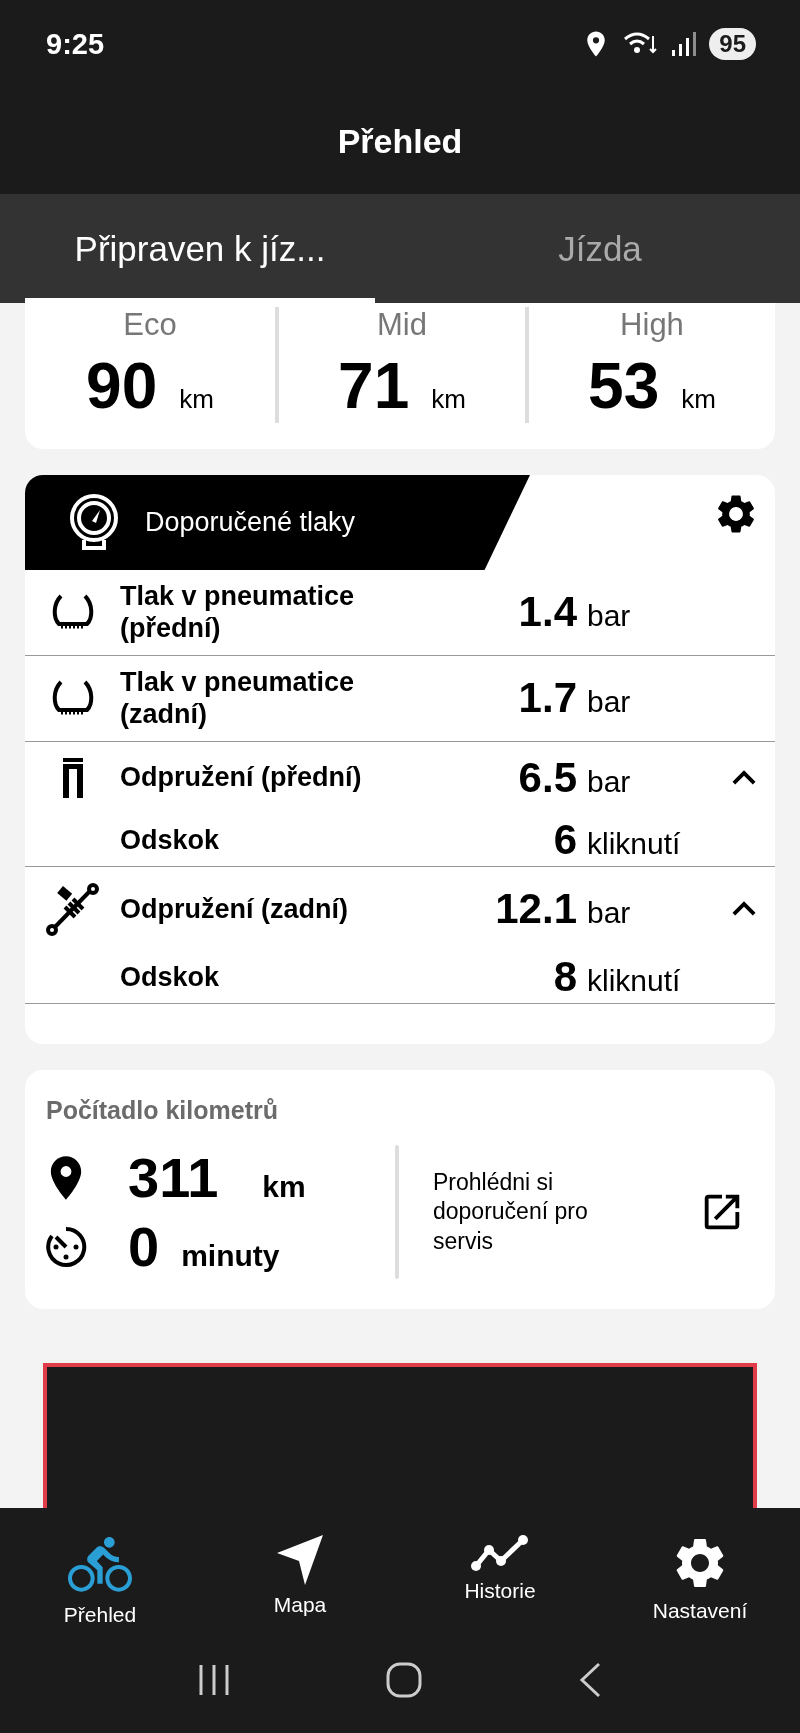  Describe the element at coordinates (75, 44) in the screenshot. I see `status-time: 9:25` at that location.